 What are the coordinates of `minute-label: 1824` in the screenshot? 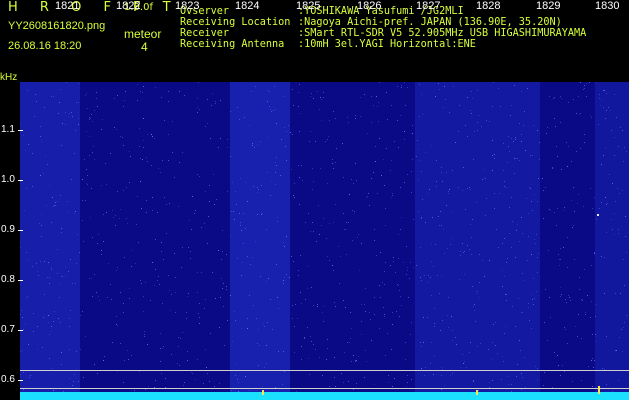 It's located at (247, 6).